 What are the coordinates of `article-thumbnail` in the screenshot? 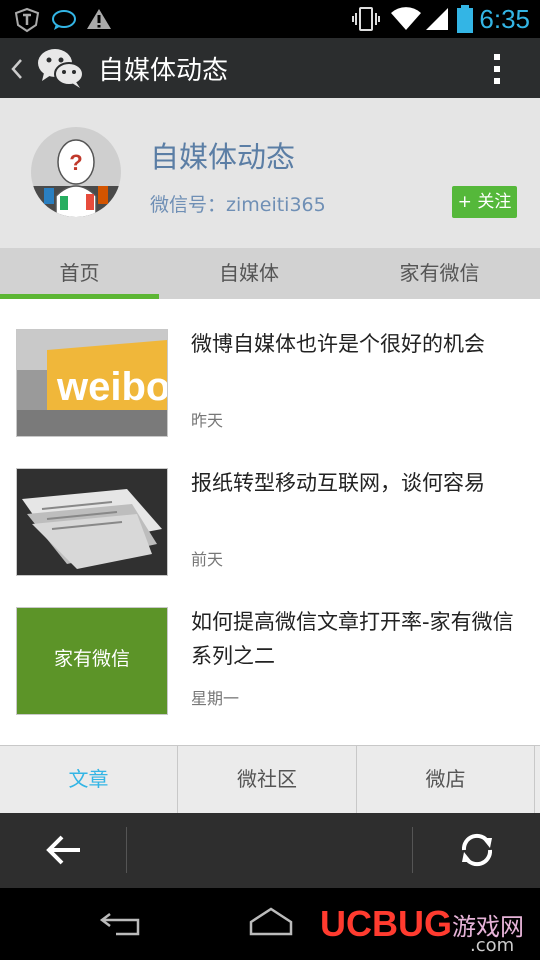 It's located at (92, 522).